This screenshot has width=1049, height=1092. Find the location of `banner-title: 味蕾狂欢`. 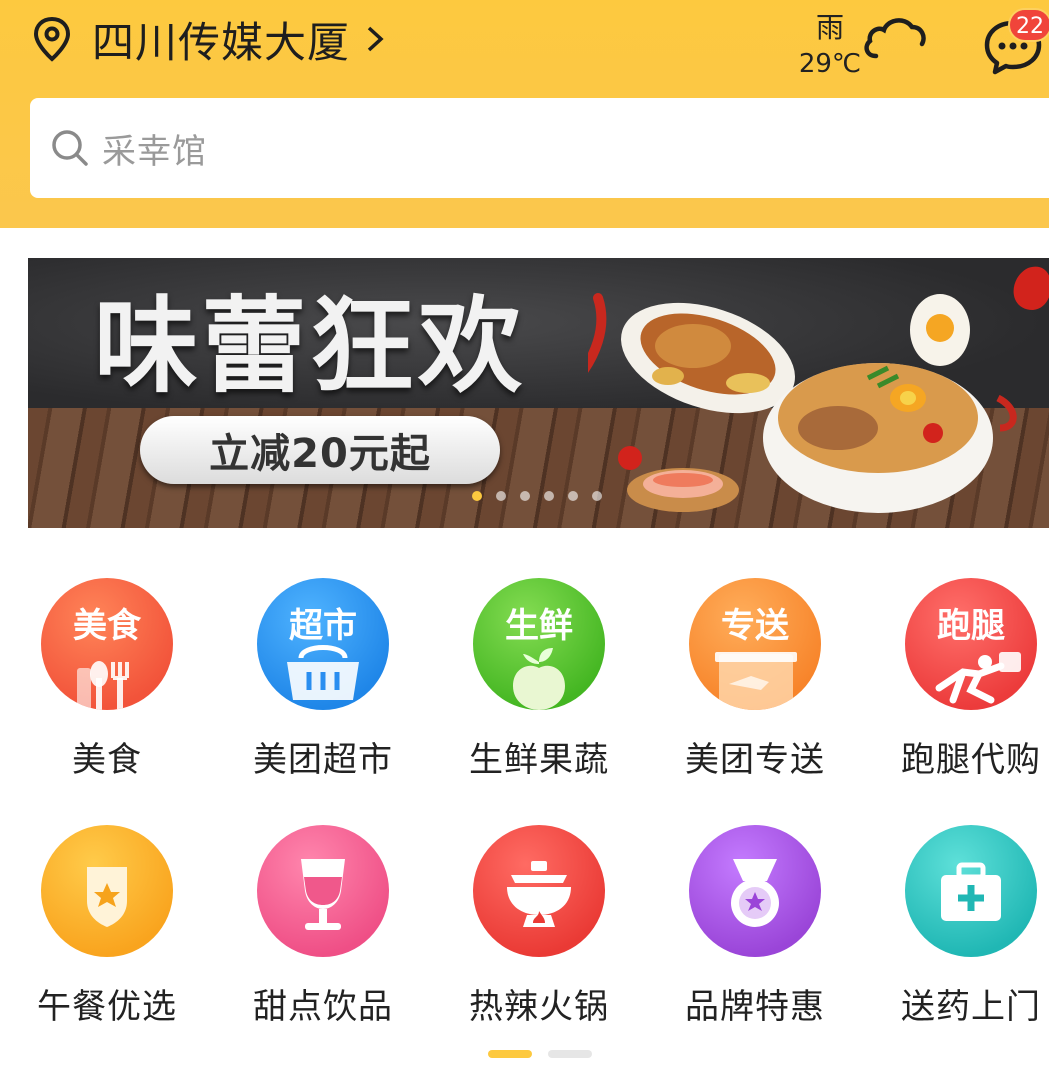

banner-title: 味蕾狂欢 is located at coordinates (310, 346).